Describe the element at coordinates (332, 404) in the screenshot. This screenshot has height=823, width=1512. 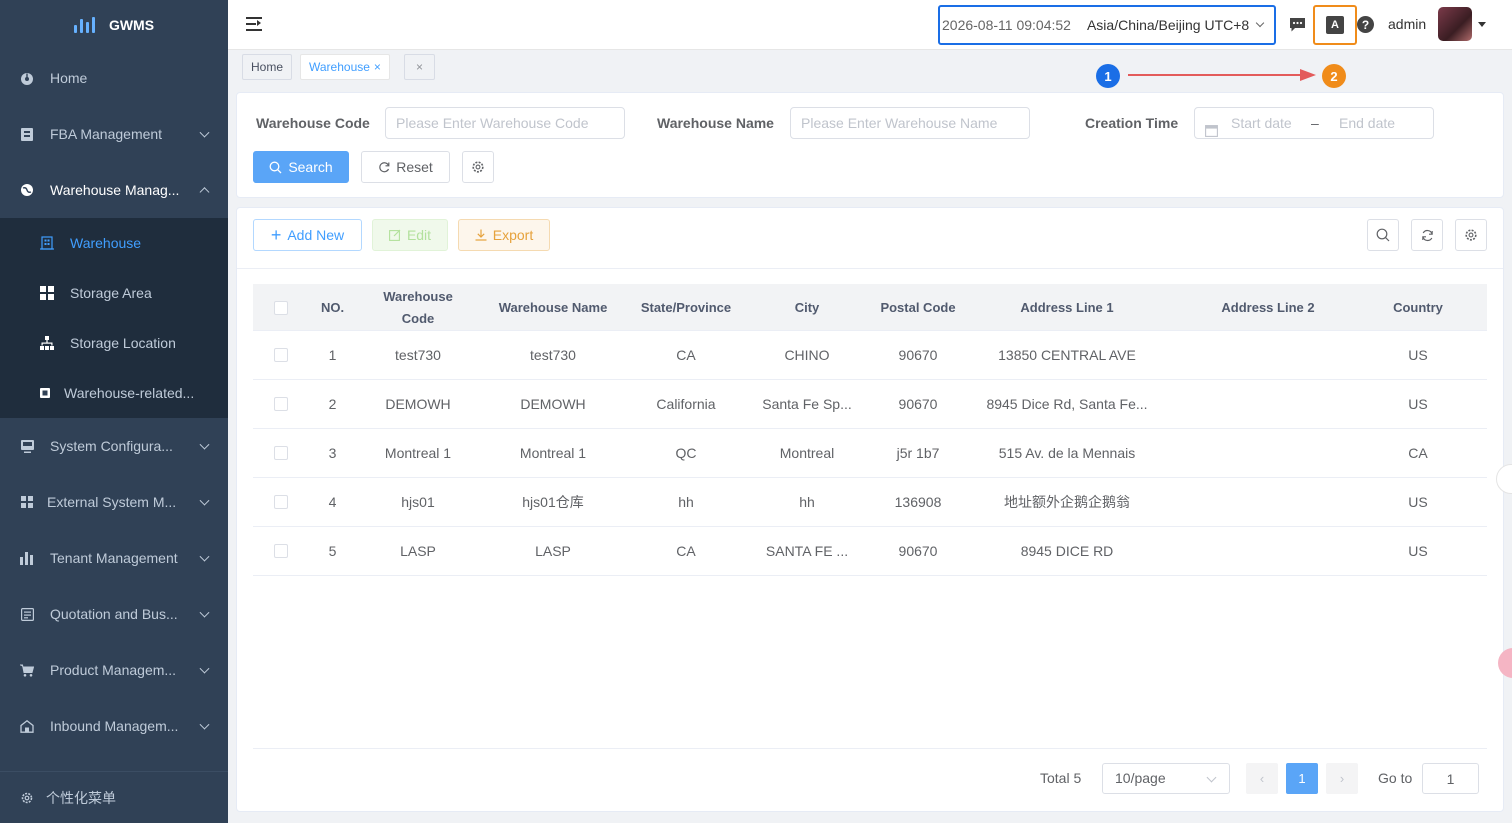
I see `row-number: 2` at that location.